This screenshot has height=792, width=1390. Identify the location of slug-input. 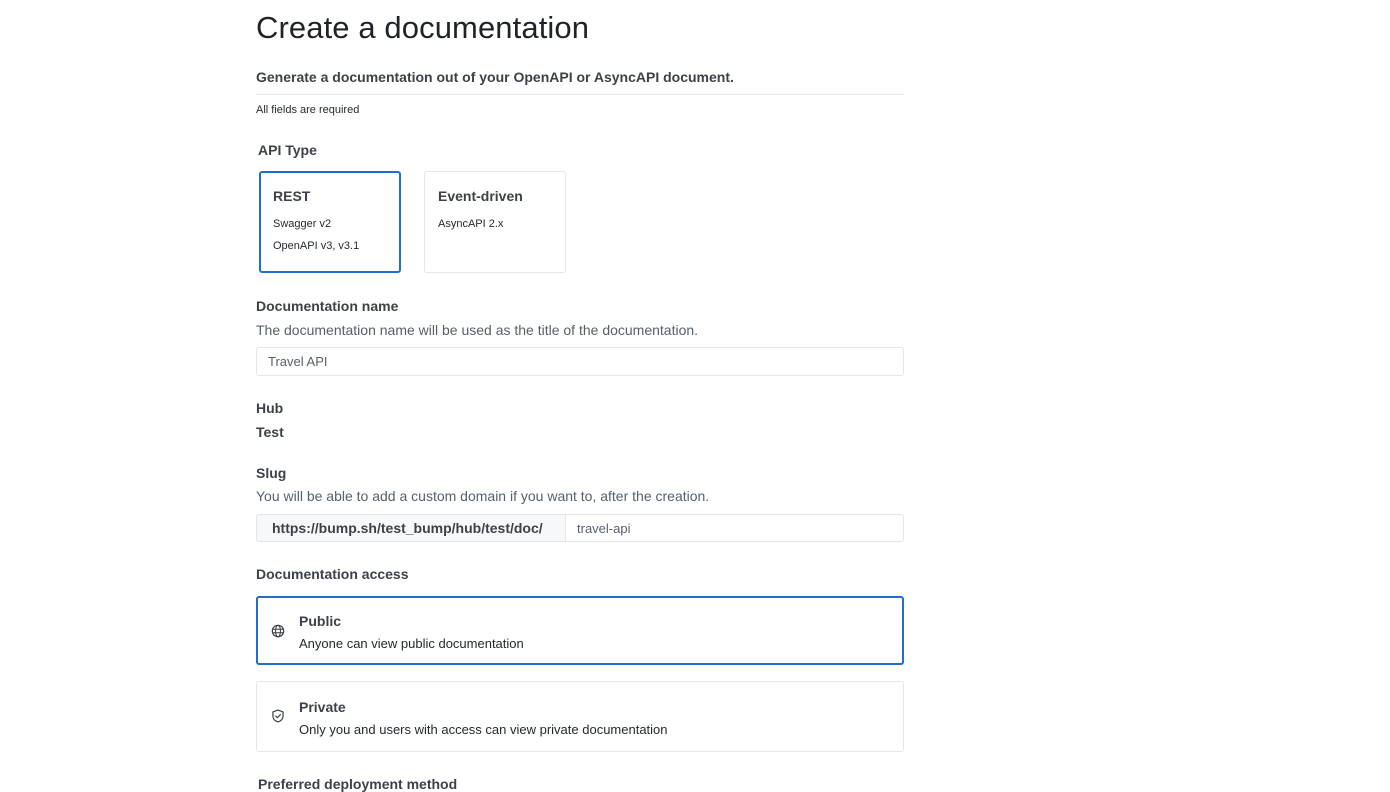
(734, 528).